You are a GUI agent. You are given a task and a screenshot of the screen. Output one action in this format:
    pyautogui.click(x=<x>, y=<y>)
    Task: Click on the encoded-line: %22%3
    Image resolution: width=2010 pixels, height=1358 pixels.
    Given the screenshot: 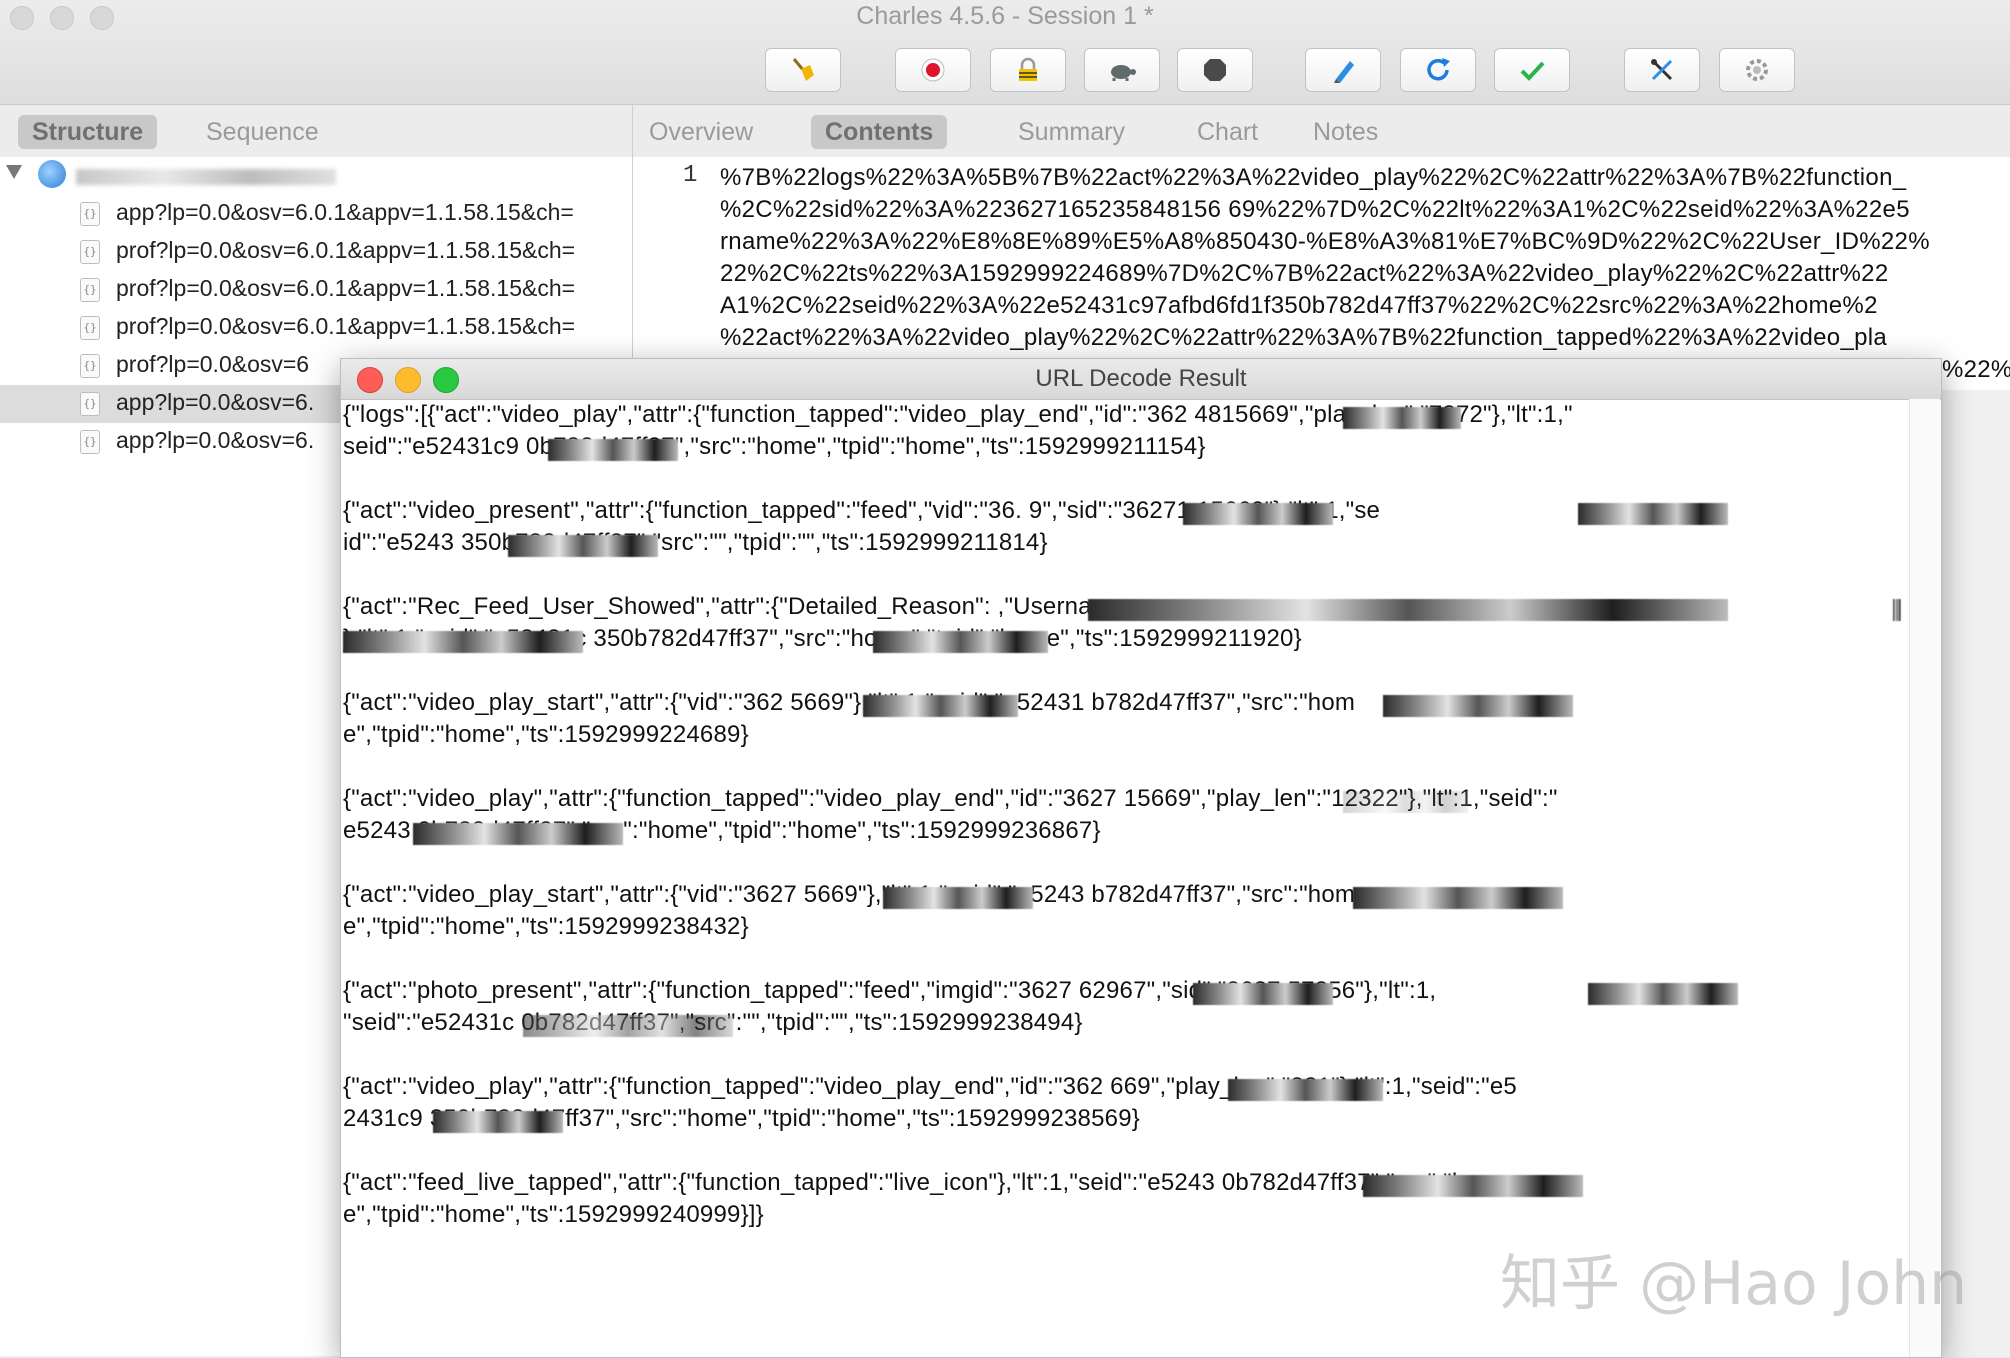 What is the action you would take?
    pyautogui.click(x=1976, y=370)
    